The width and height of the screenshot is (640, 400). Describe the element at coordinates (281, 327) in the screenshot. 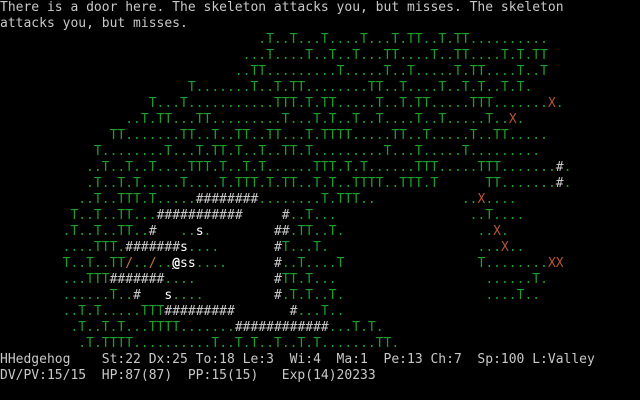

I see `wall-tile: ############` at that location.